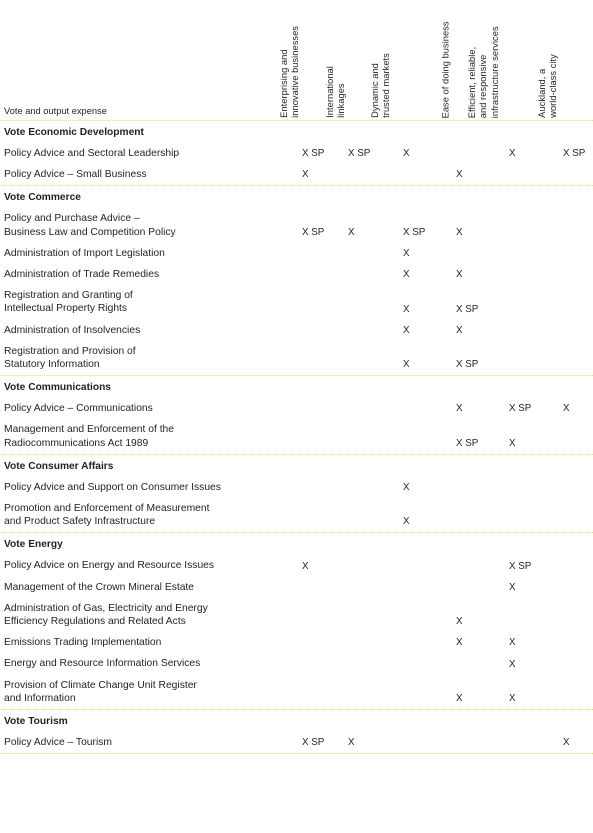 The height and width of the screenshot is (833, 593). Describe the element at coordinates (55, 111) in the screenshot. I see `stub-column-header: Vote and output expense` at that location.